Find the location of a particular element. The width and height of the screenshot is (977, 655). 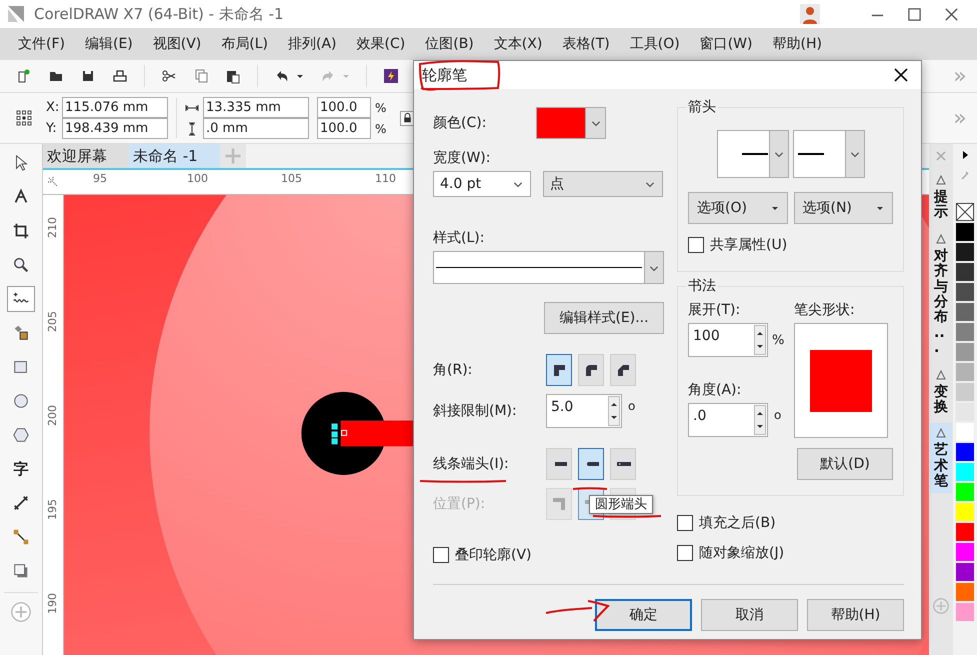

line-preview-icon is located at coordinates (755, 154).